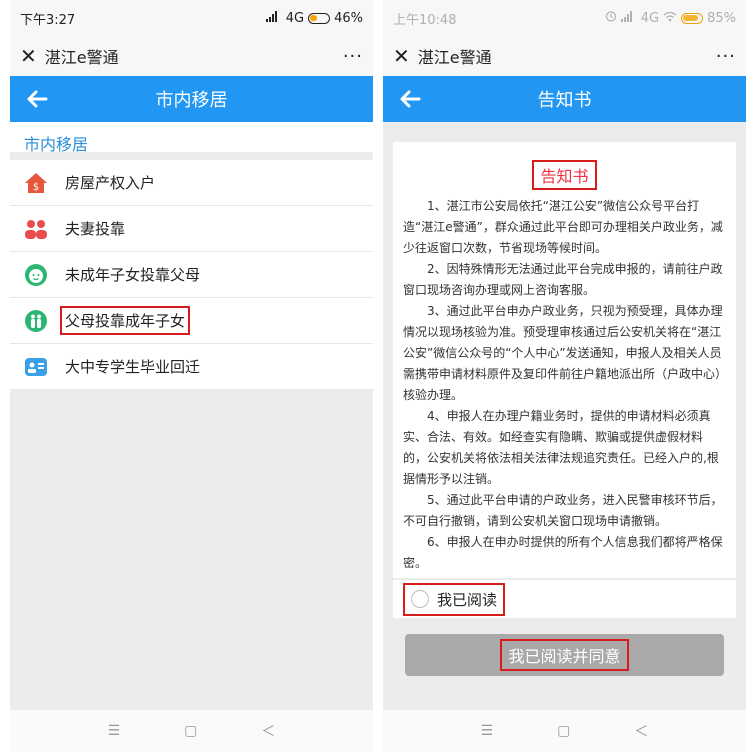  I want to click on notice-title: 告知书, so click(564, 175).